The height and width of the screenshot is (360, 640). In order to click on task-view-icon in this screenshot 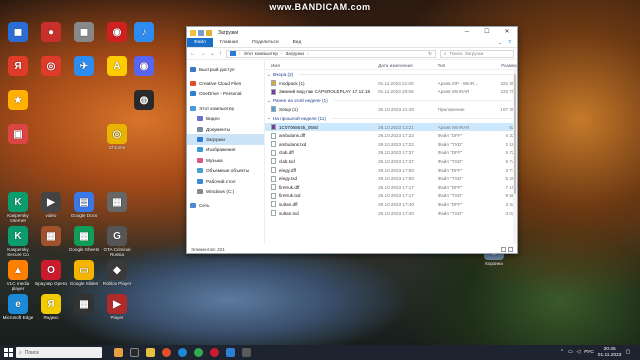, I will do `click(134, 352)`.